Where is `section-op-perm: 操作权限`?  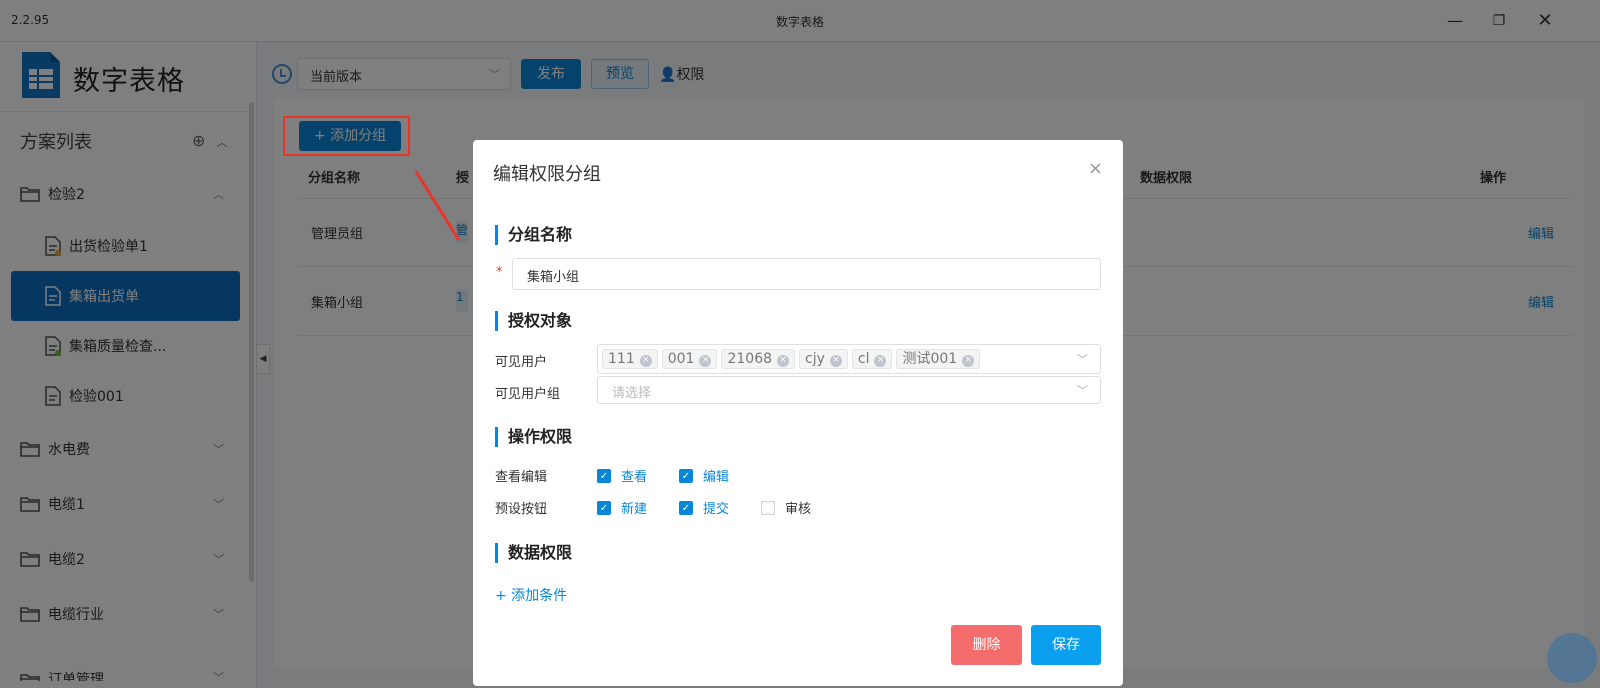
section-op-perm: 操作权限 is located at coordinates (533, 437).